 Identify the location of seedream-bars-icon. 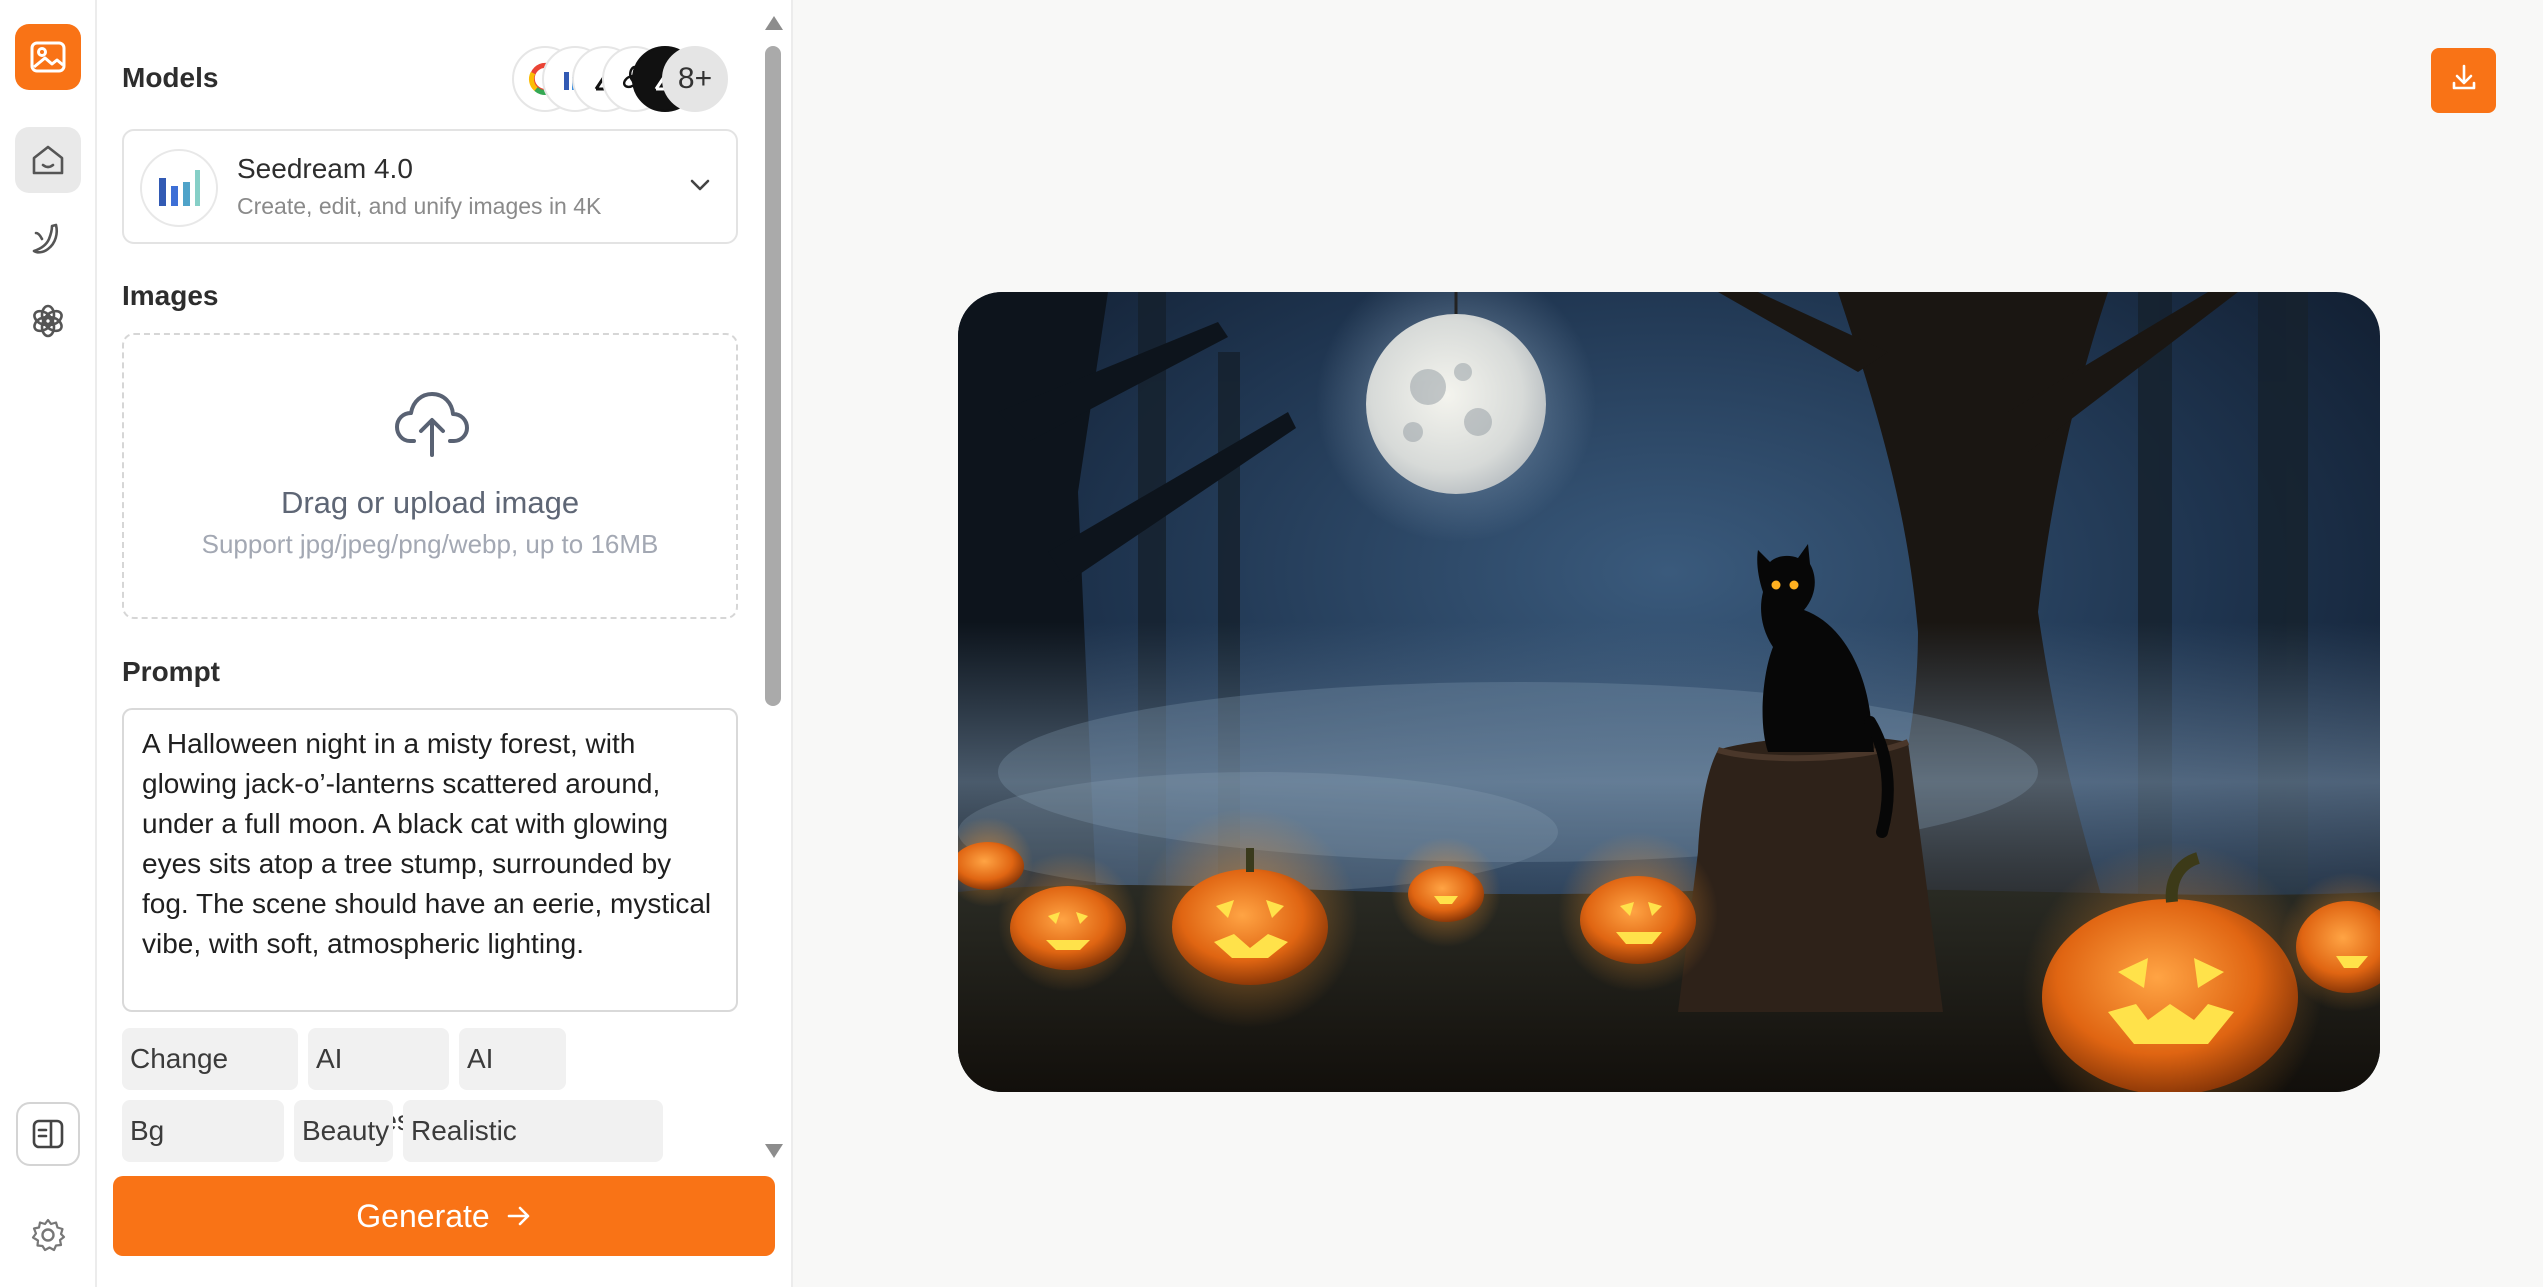
(179, 188).